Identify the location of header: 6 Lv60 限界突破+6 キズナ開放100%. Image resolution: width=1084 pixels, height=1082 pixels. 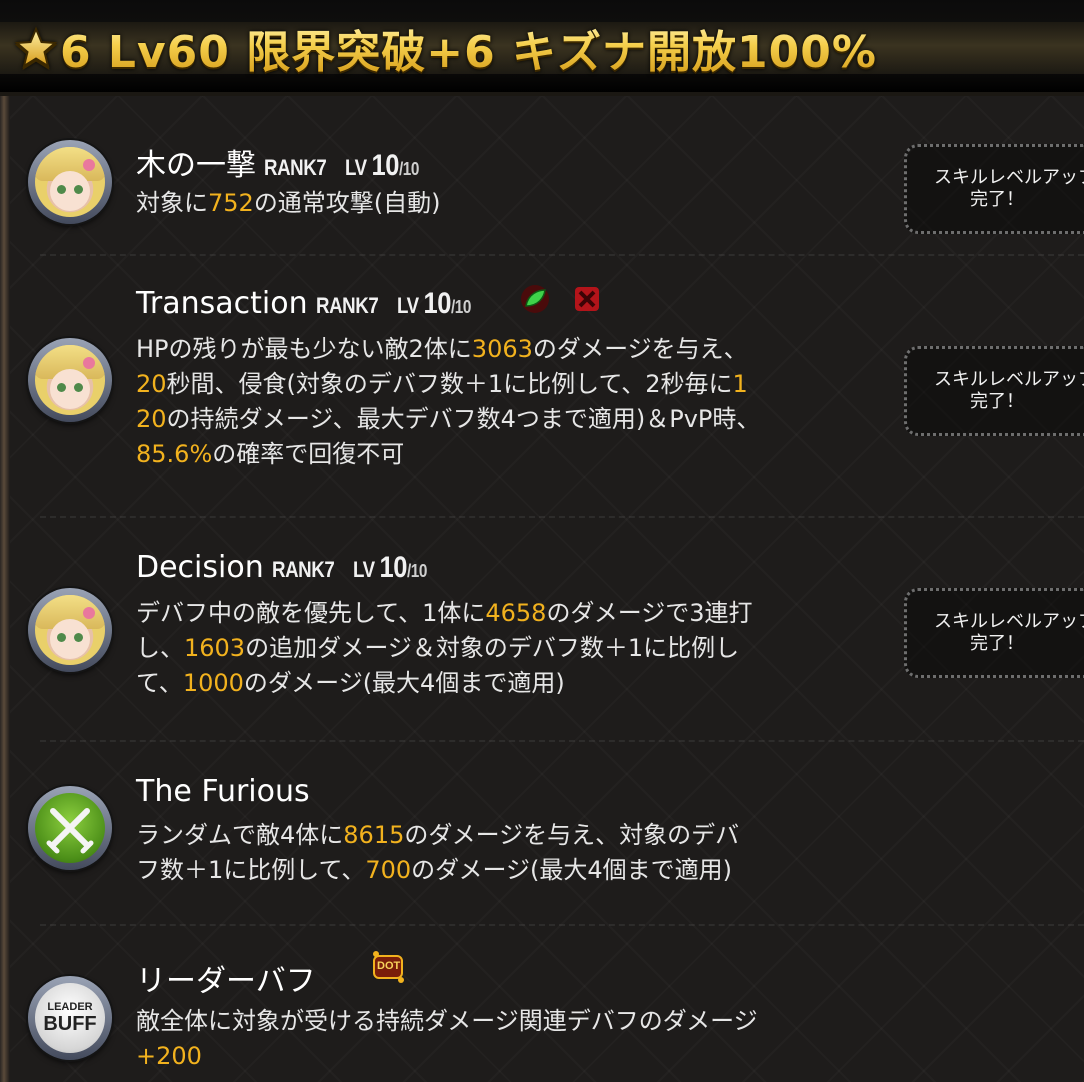
(542, 48).